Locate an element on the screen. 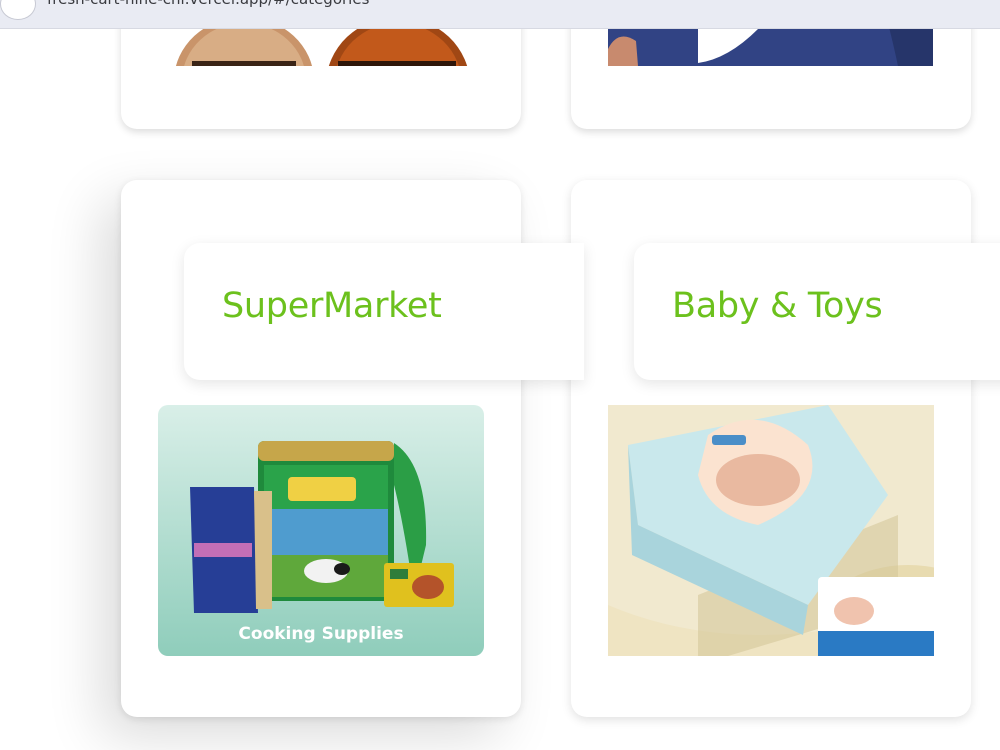 The height and width of the screenshot is (750, 1000). supermarket-products-icon is located at coordinates (321, 530).